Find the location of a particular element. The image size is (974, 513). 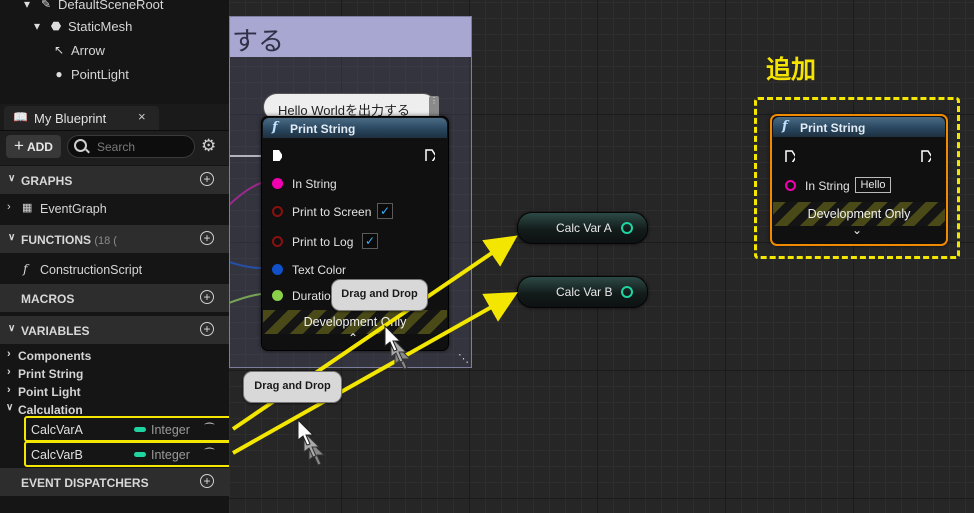

static-mesh-icon: ⬣ is located at coordinates (56, 26).